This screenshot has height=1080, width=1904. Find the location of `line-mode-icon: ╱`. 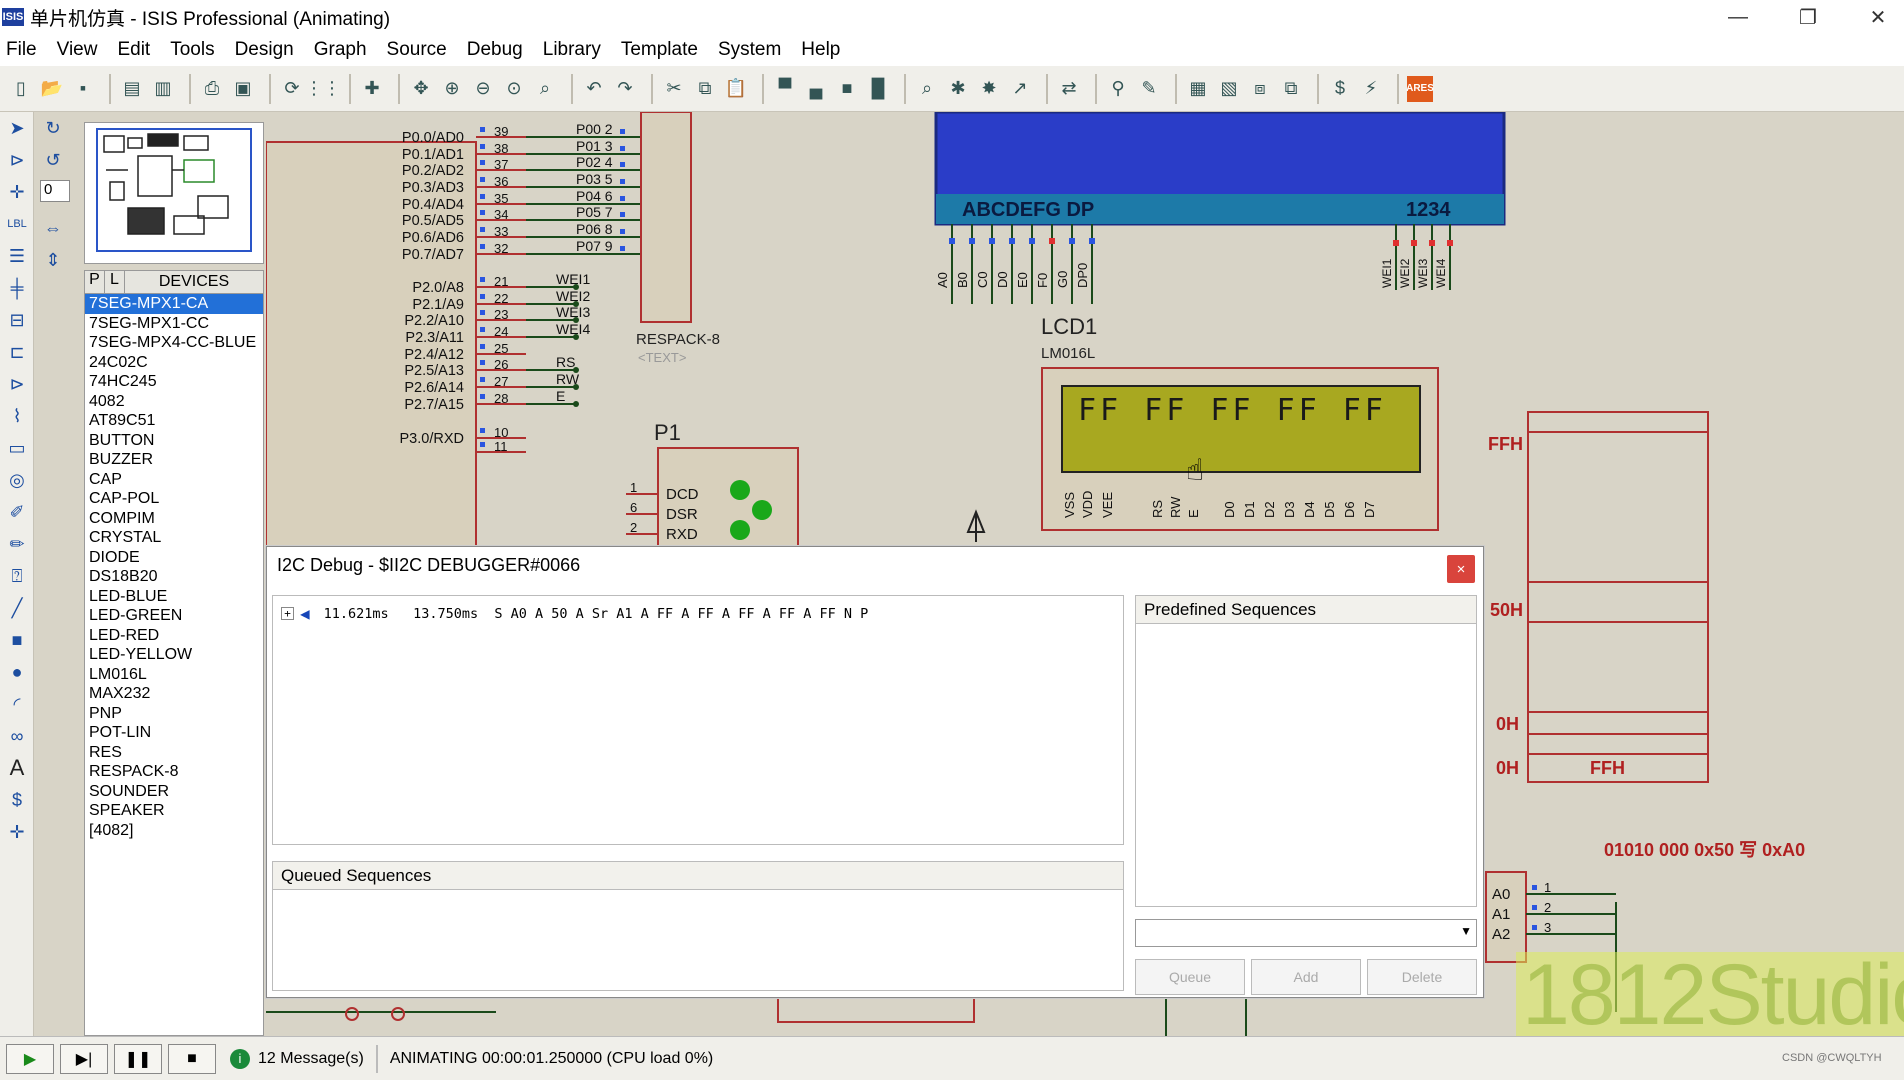

line-mode-icon: ╱ is located at coordinates (17, 608).